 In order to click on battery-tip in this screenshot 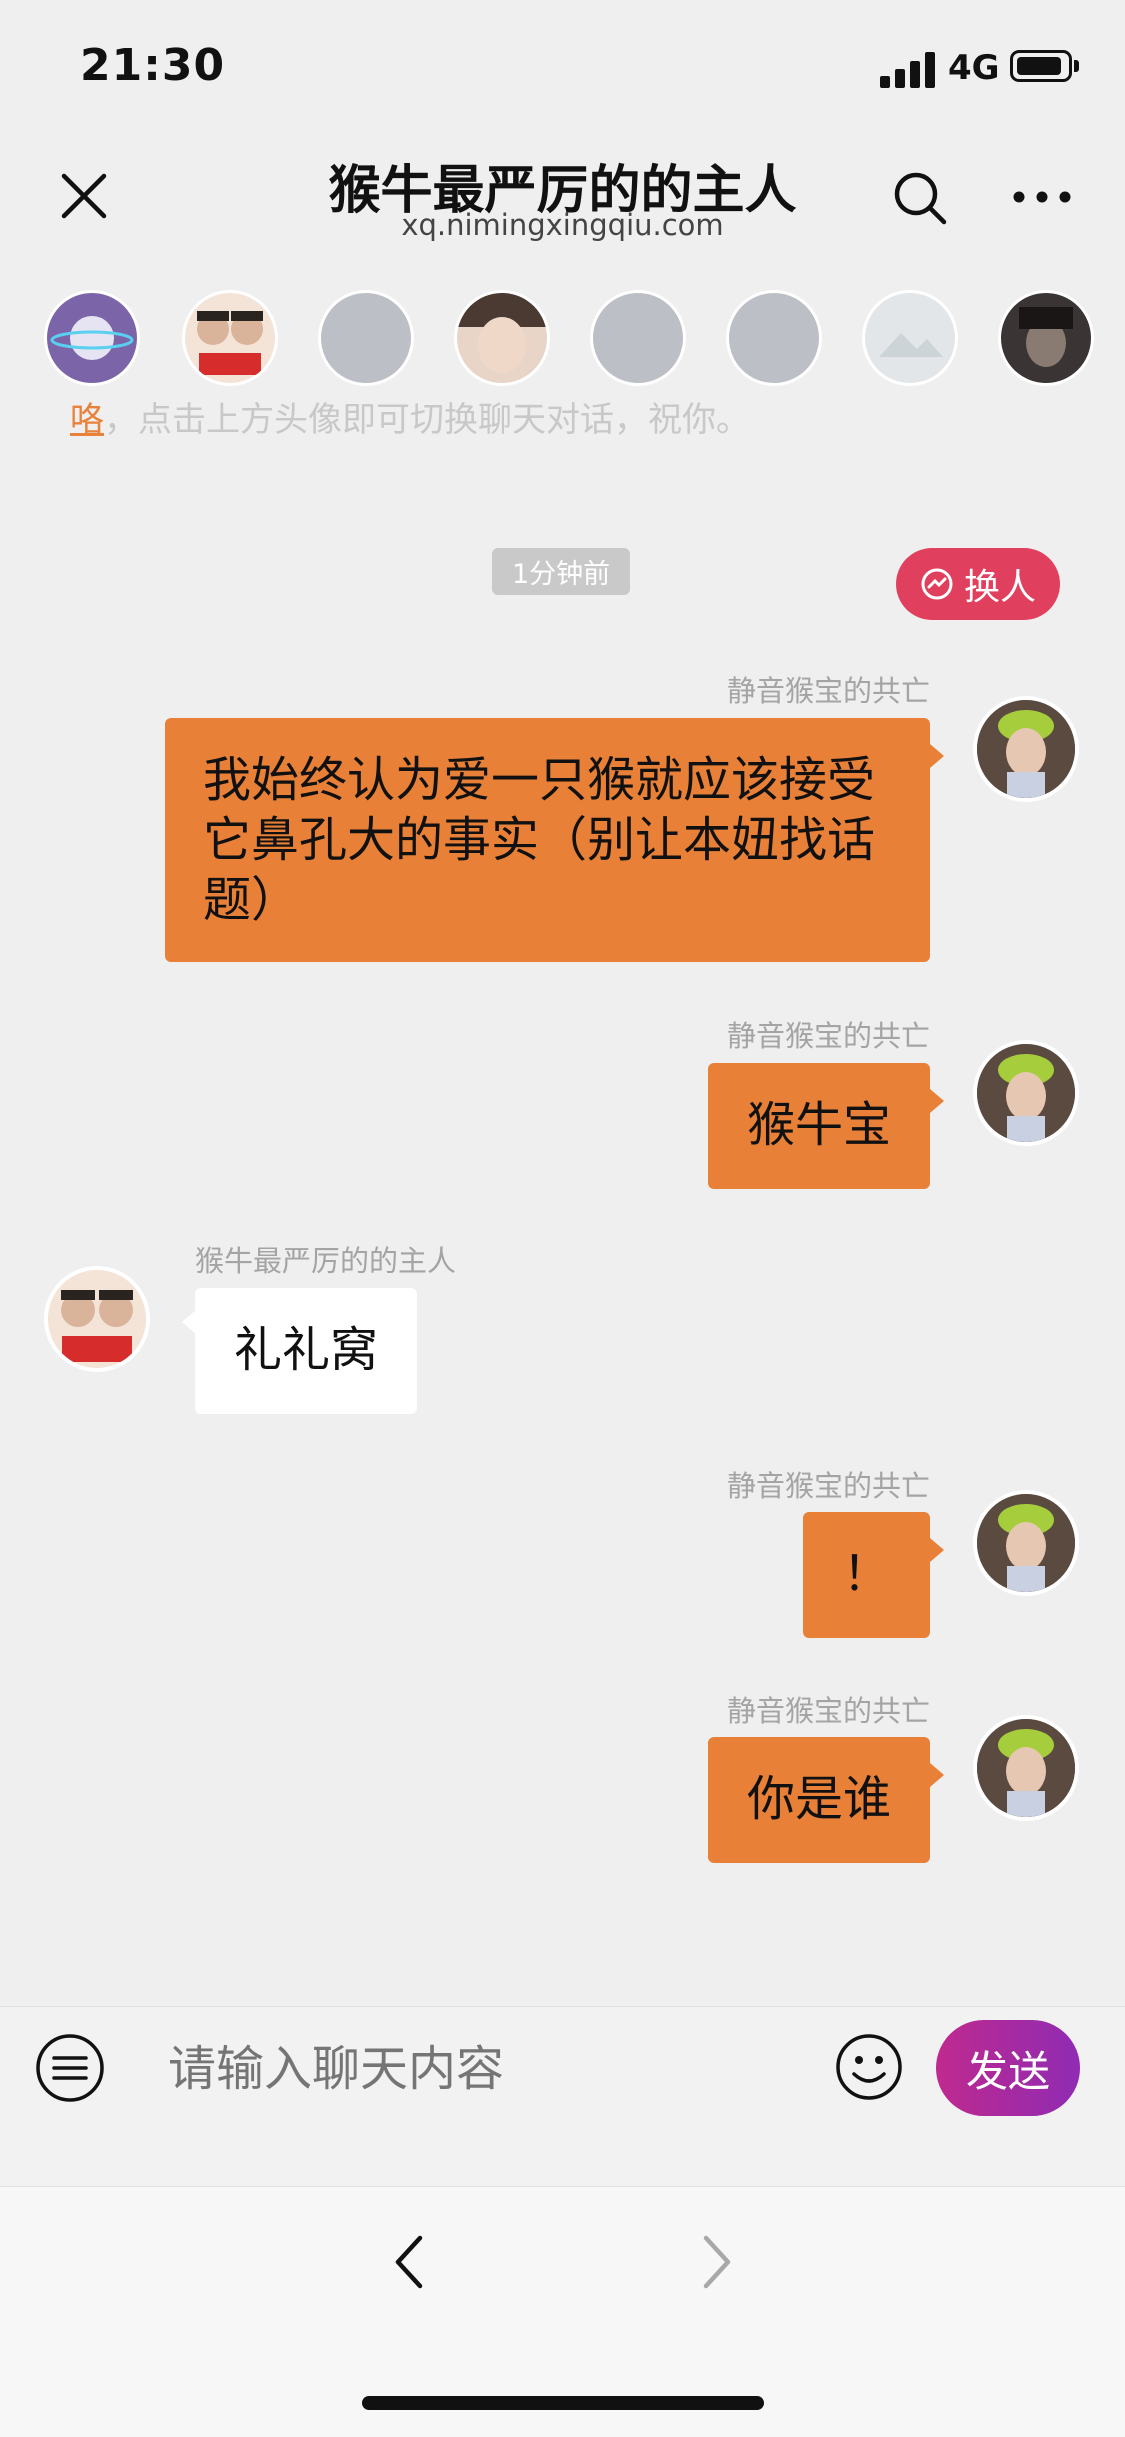, I will do `click(1076, 66)`.